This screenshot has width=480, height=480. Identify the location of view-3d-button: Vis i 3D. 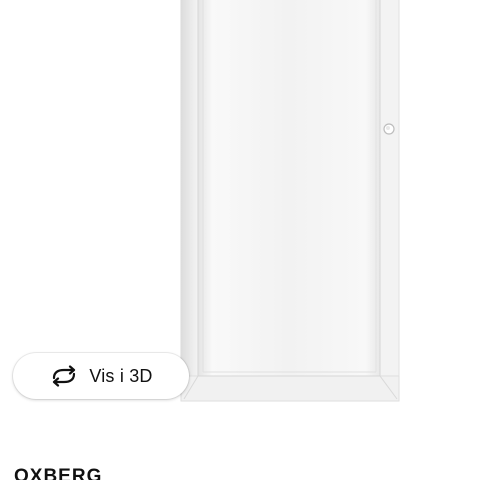
(101, 376).